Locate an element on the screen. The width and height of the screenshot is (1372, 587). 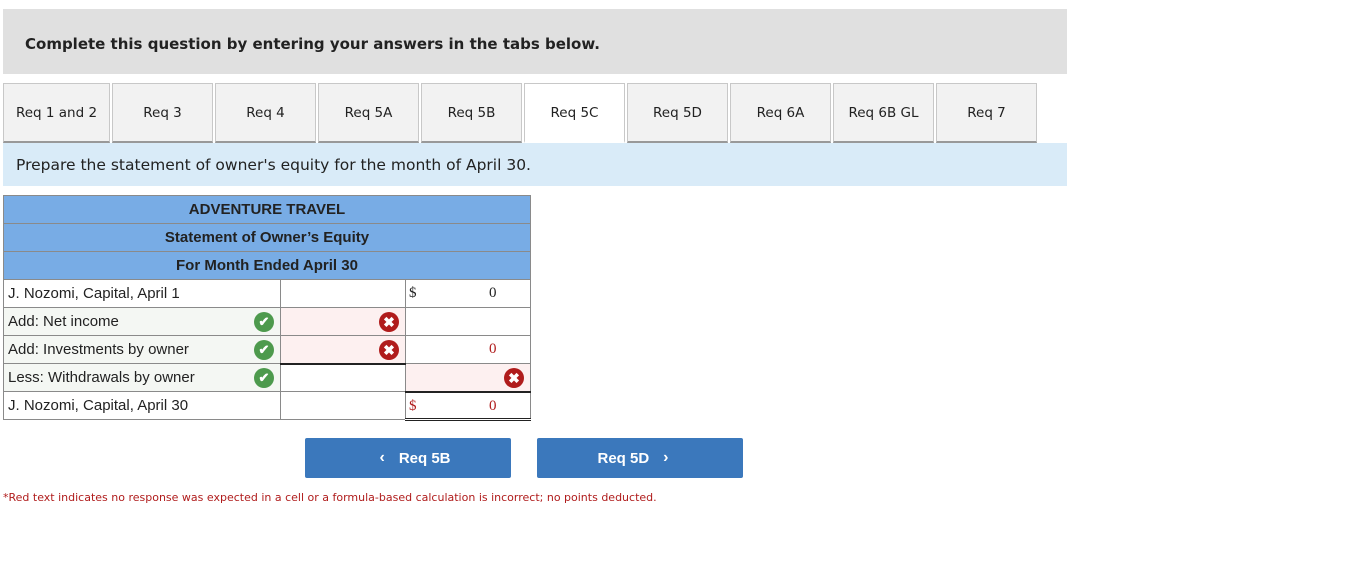
table-row: Add: Investments by owner ✔ ✖ 0 is located at coordinates (267, 350).